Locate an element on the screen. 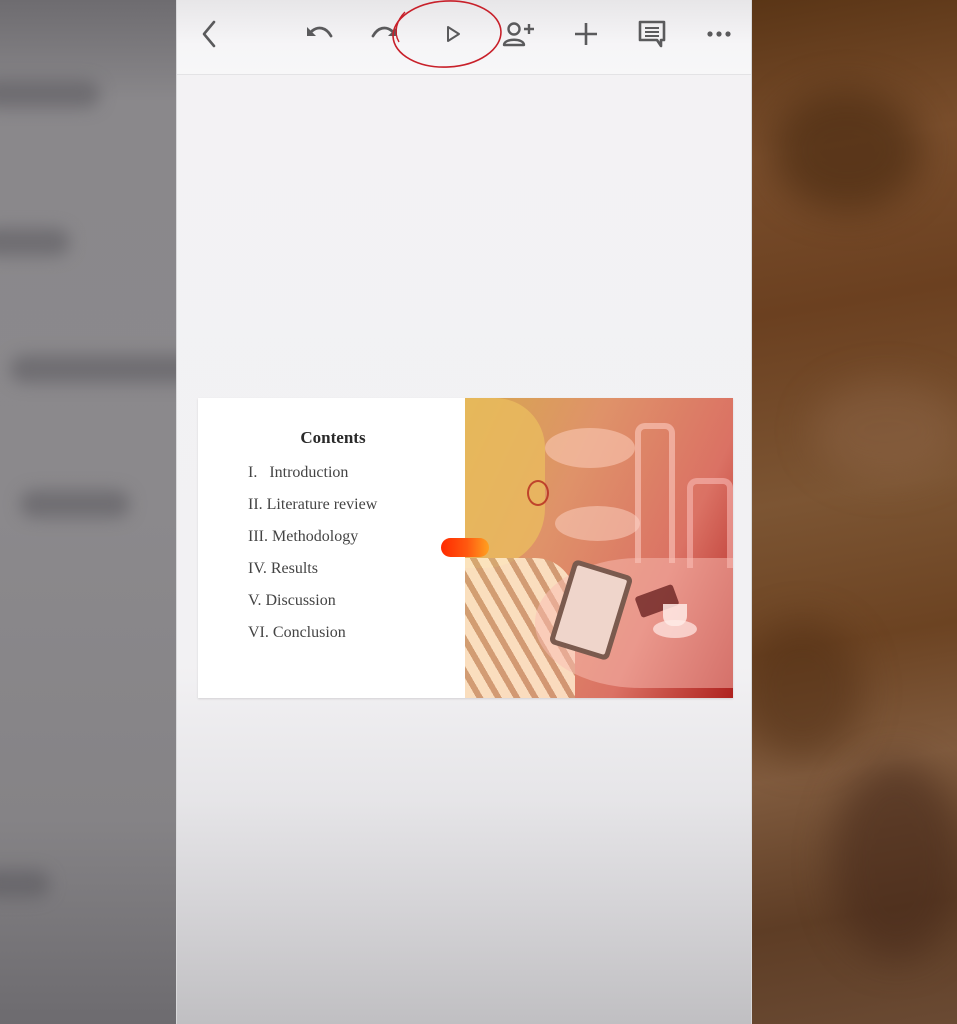 This screenshot has height=1024, width=957. person-add-icon is located at coordinates (519, 34).